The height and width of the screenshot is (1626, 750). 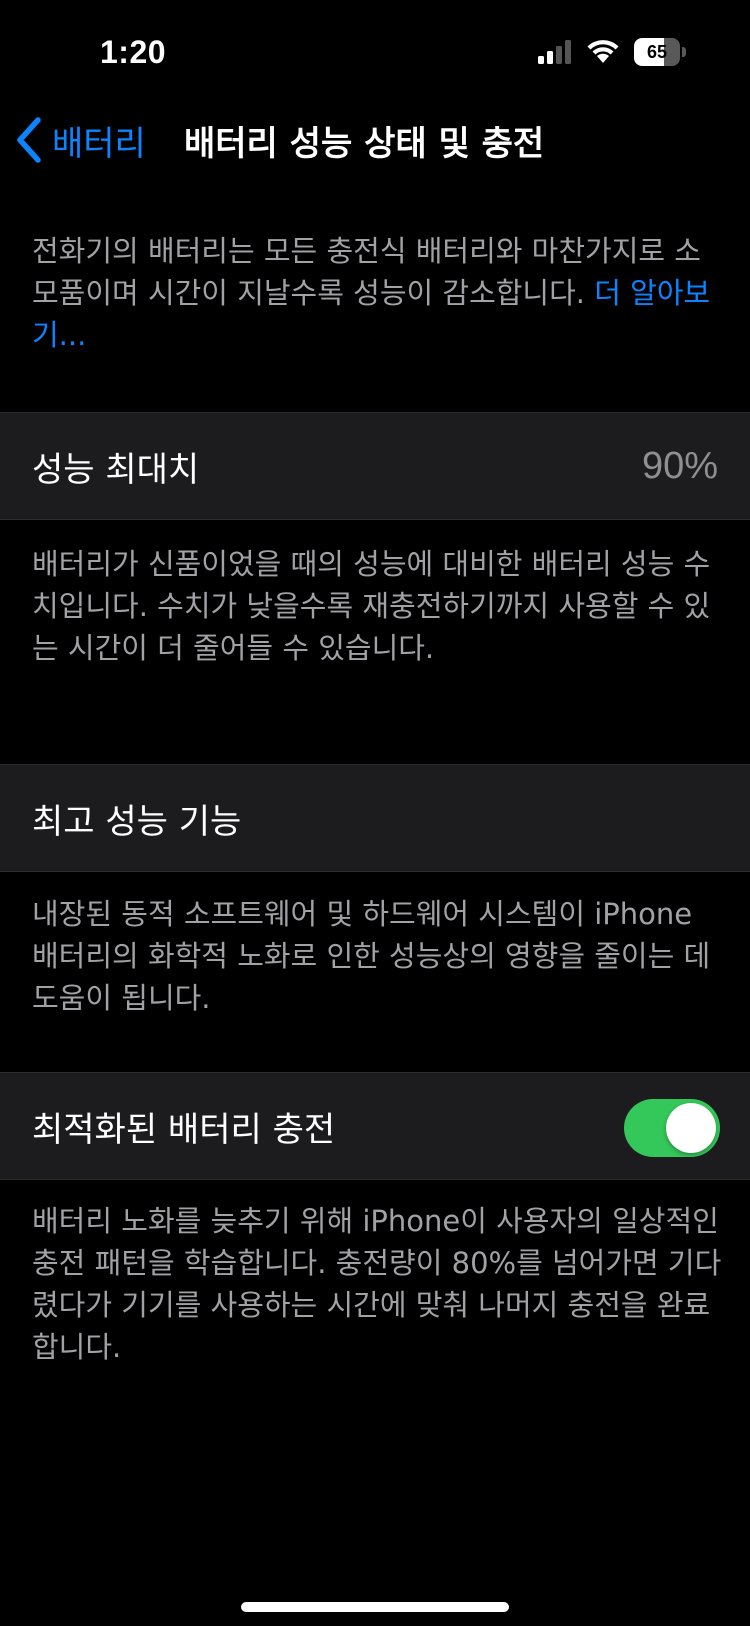 I want to click on battery-level-text: 65, so click(x=657, y=51).